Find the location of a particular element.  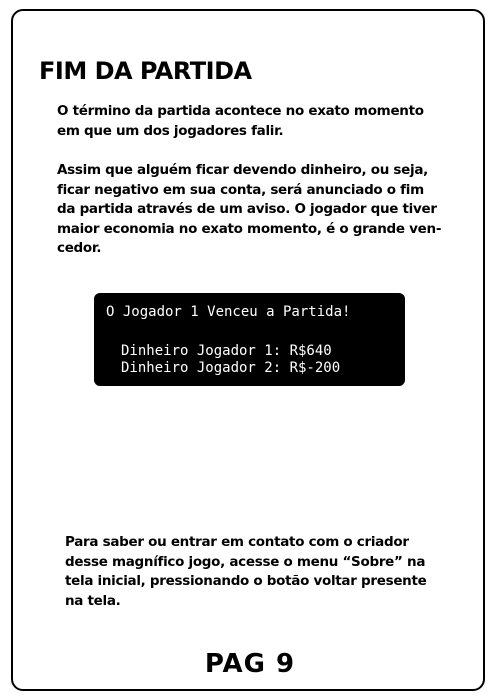

text-line: em que um dos jogadores falir. is located at coordinates (170, 130).